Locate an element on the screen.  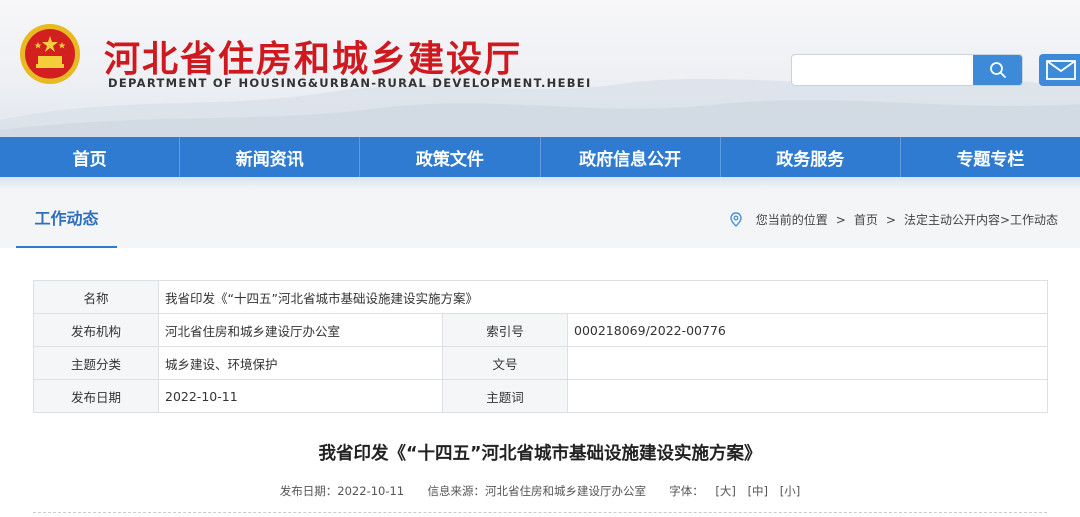
nav-item-gov-info: 政府信息公开 is located at coordinates (631, 157).